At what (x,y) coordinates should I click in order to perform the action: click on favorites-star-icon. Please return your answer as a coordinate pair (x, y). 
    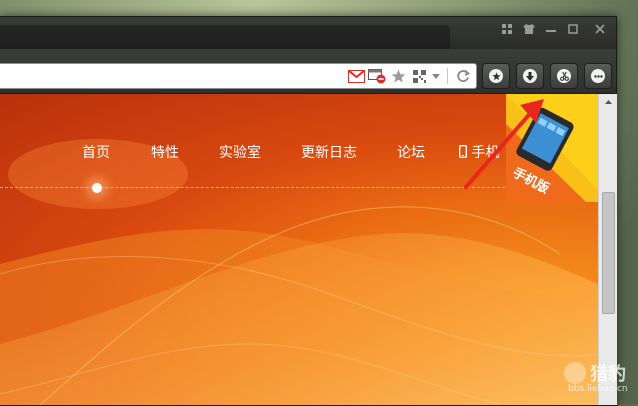
    Looking at the image, I should click on (496, 76).